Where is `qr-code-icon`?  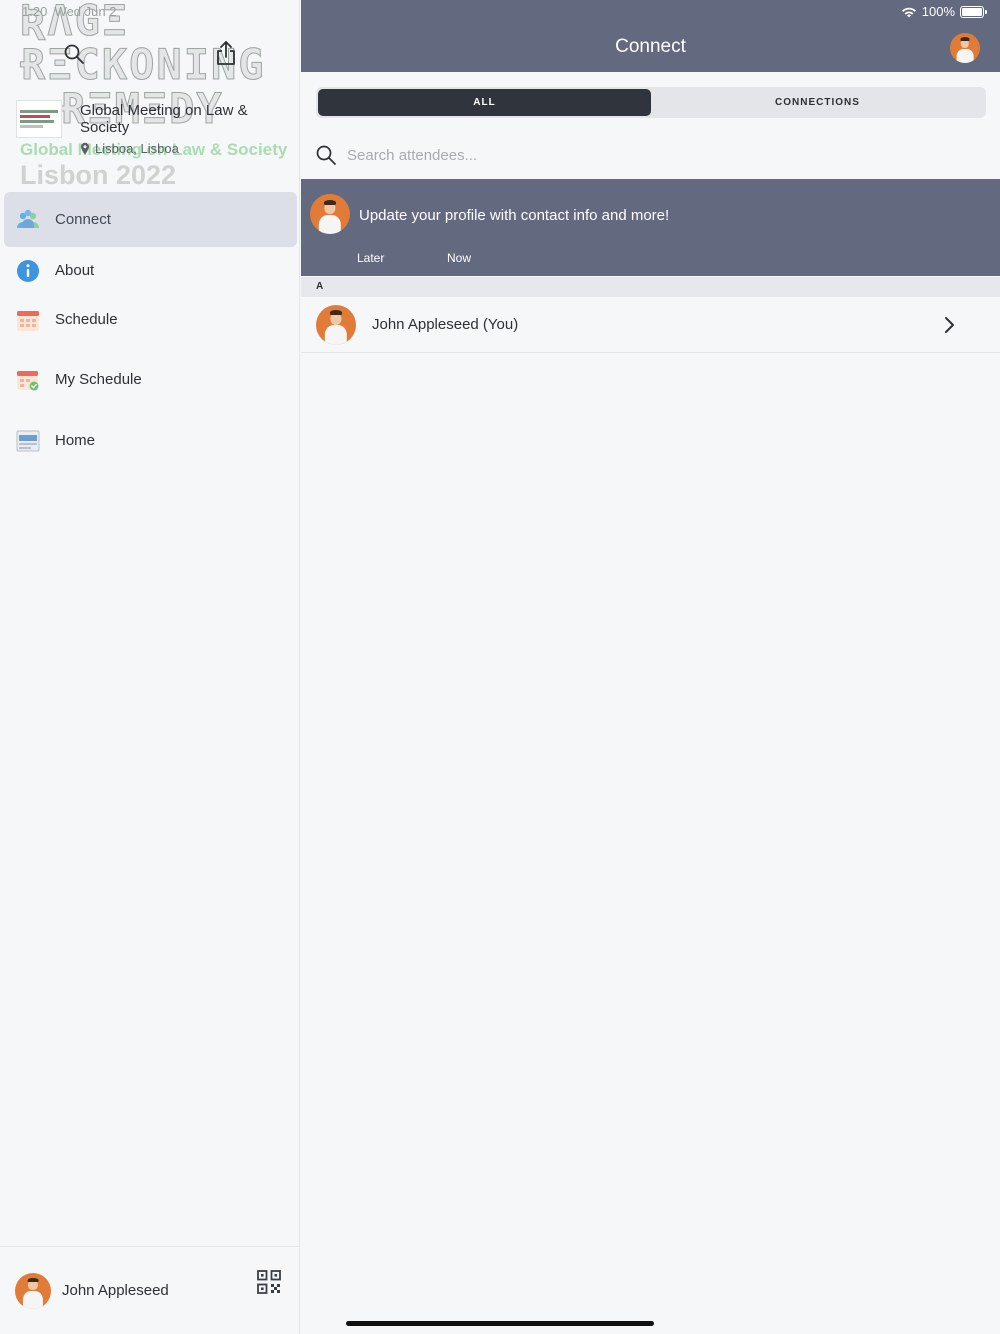
qr-code-icon is located at coordinates (269, 1282).